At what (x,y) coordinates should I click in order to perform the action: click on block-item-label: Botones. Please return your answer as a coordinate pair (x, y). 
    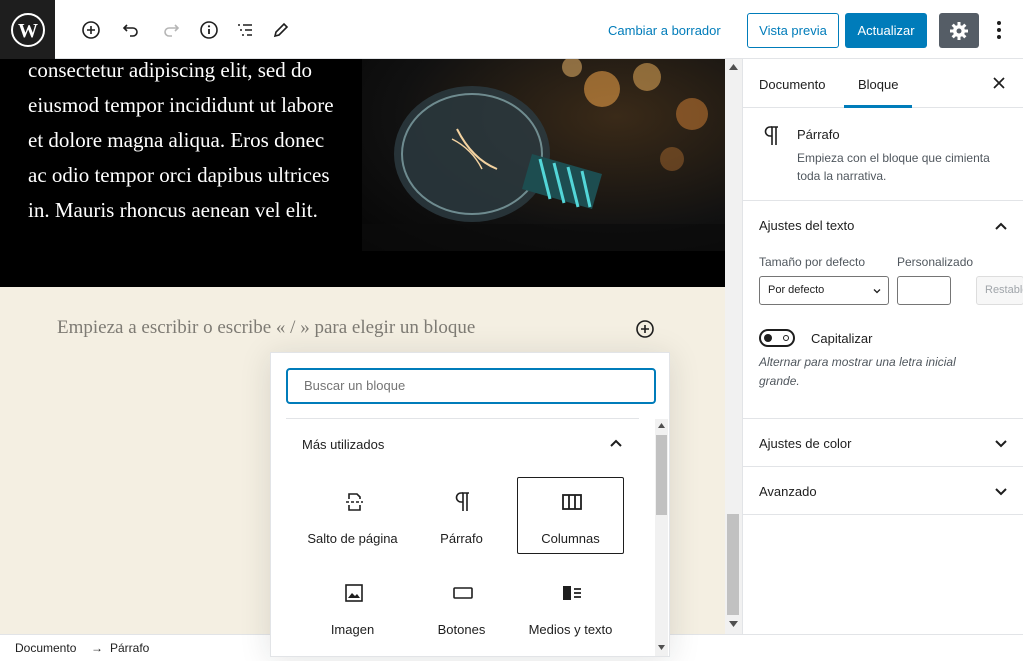
    Looking at the image, I should click on (461, 629).